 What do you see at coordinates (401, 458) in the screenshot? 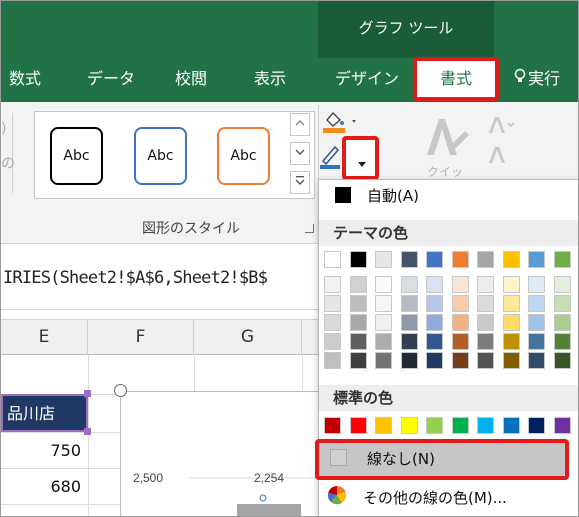
I see `no-line-item: 線なし(N)` at bounding box center [401, 458].